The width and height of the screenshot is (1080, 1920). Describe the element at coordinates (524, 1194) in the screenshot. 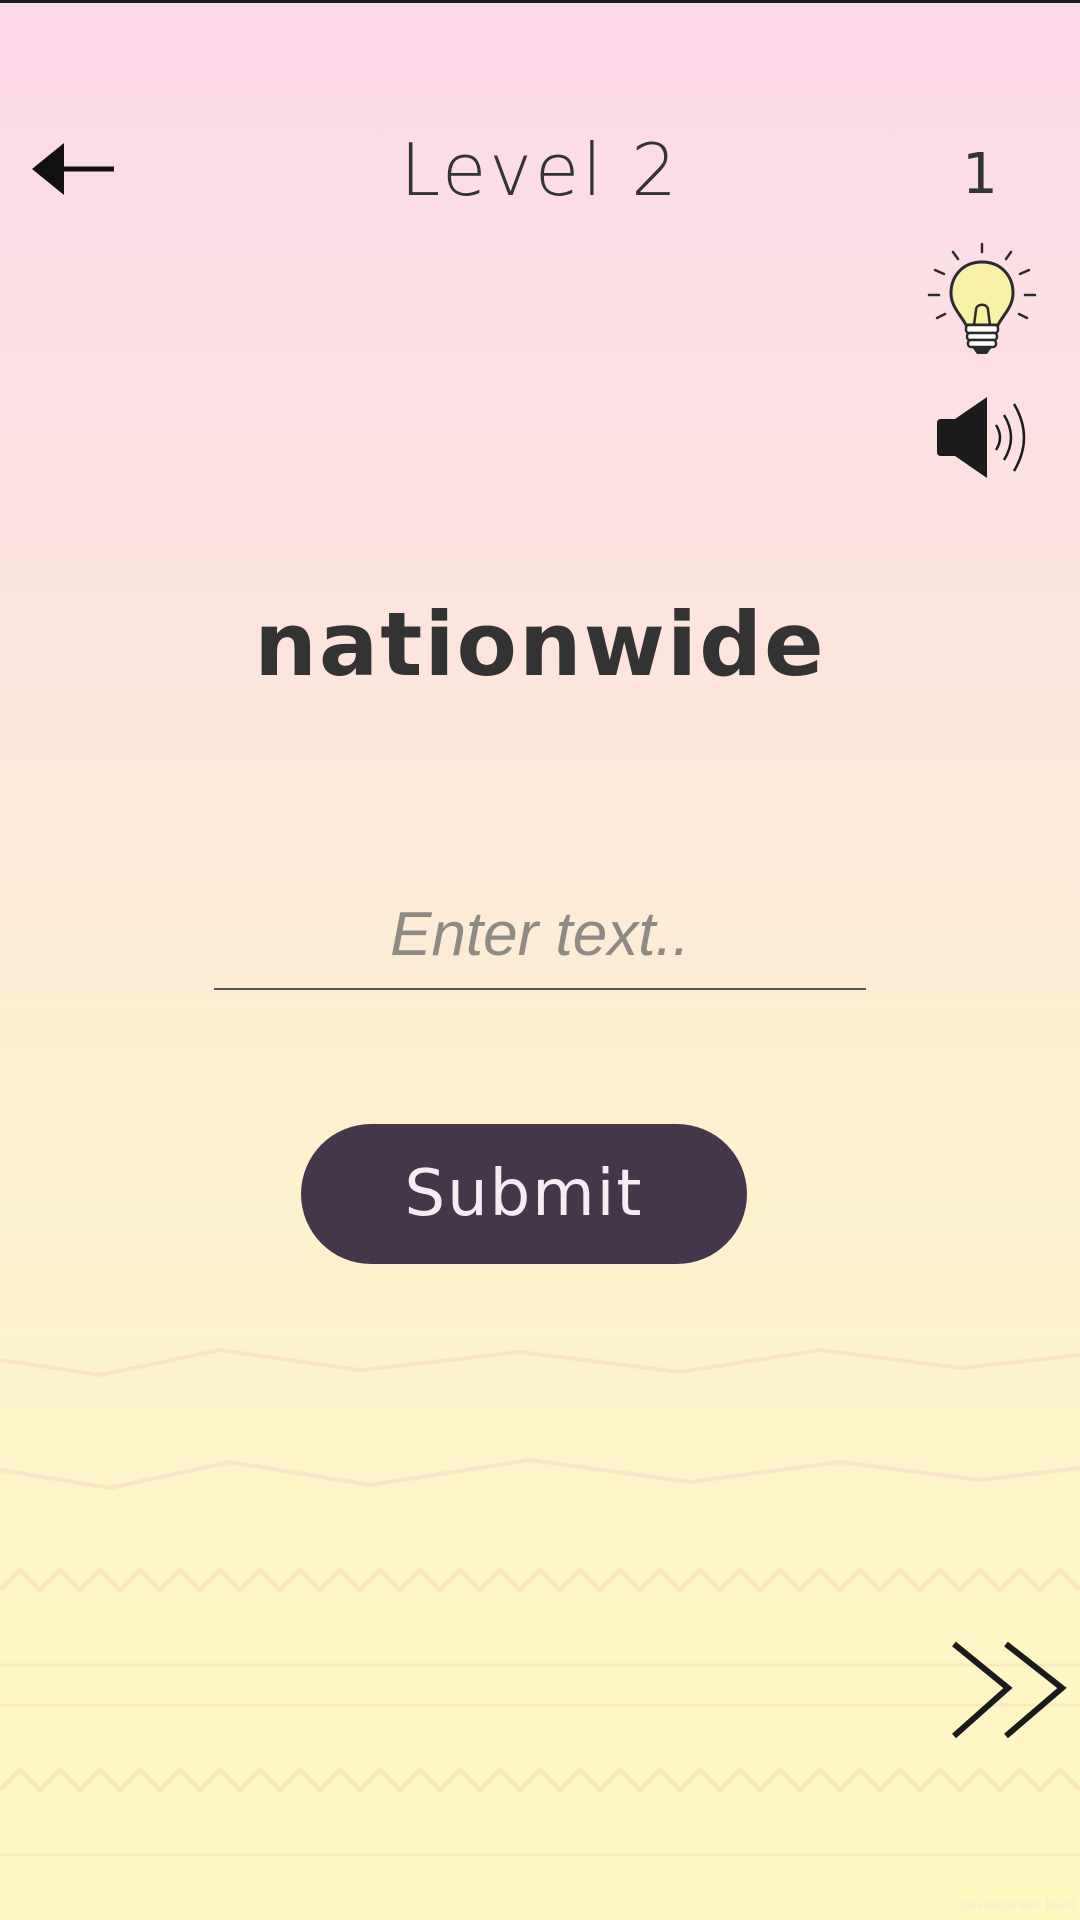

I see `submit-button: Submit` at that location.